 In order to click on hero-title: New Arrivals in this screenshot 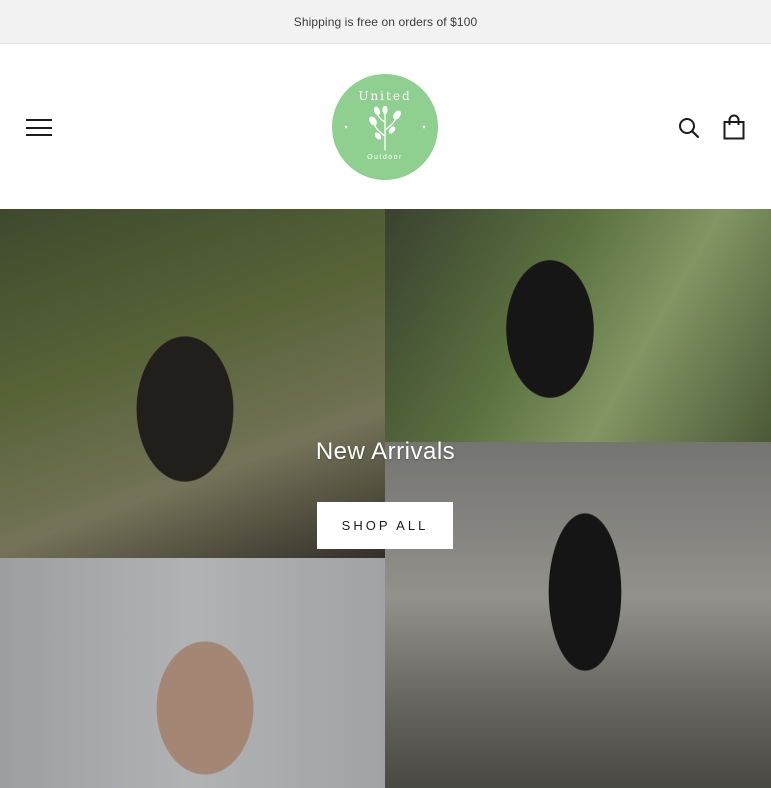, I will do `click(385, 451)`.